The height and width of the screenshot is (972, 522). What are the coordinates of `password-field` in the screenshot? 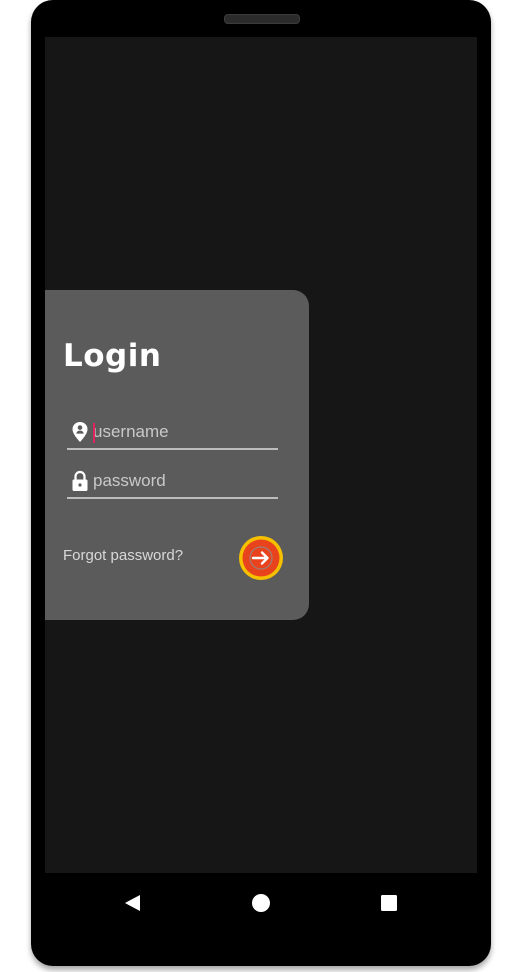 It's located at (172, 483).